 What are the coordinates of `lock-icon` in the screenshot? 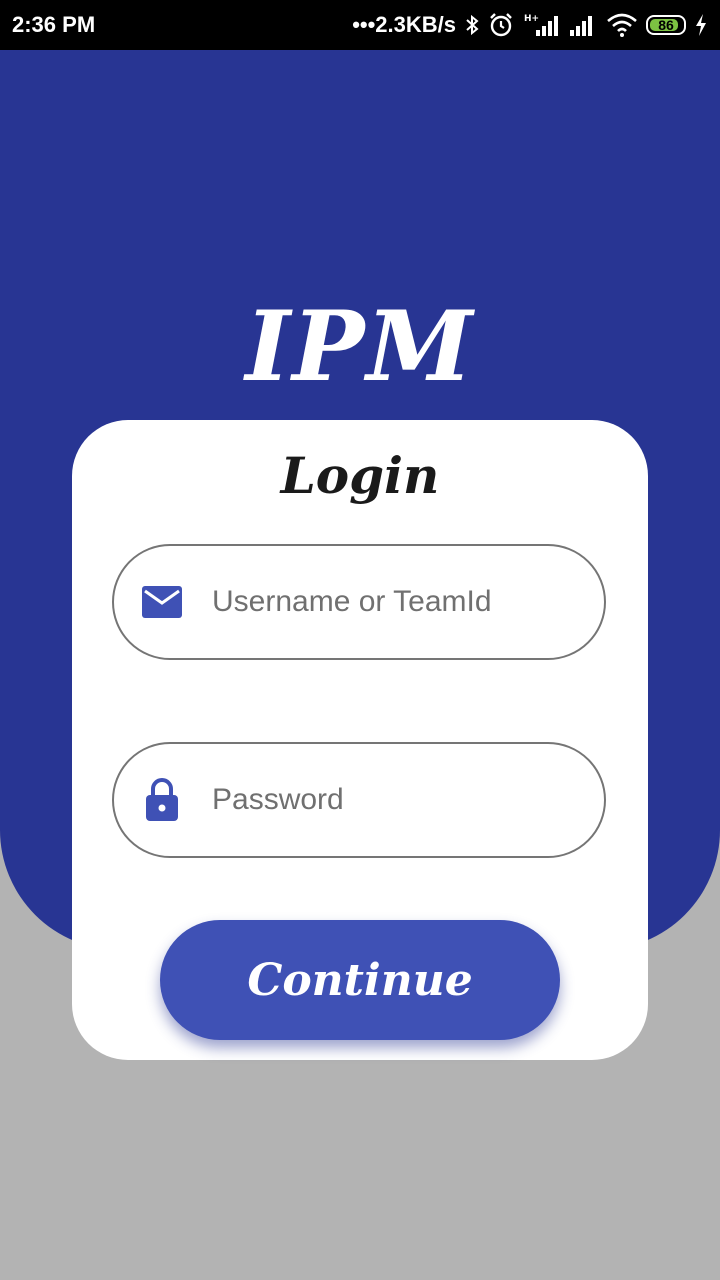 It's located at (162, 800).